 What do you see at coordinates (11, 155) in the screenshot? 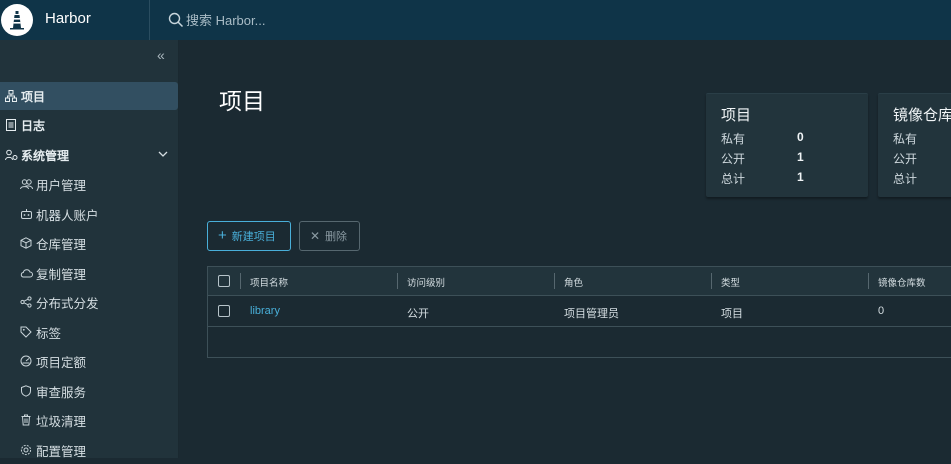
I see `admin-icon` at bounding box center [11, 155].